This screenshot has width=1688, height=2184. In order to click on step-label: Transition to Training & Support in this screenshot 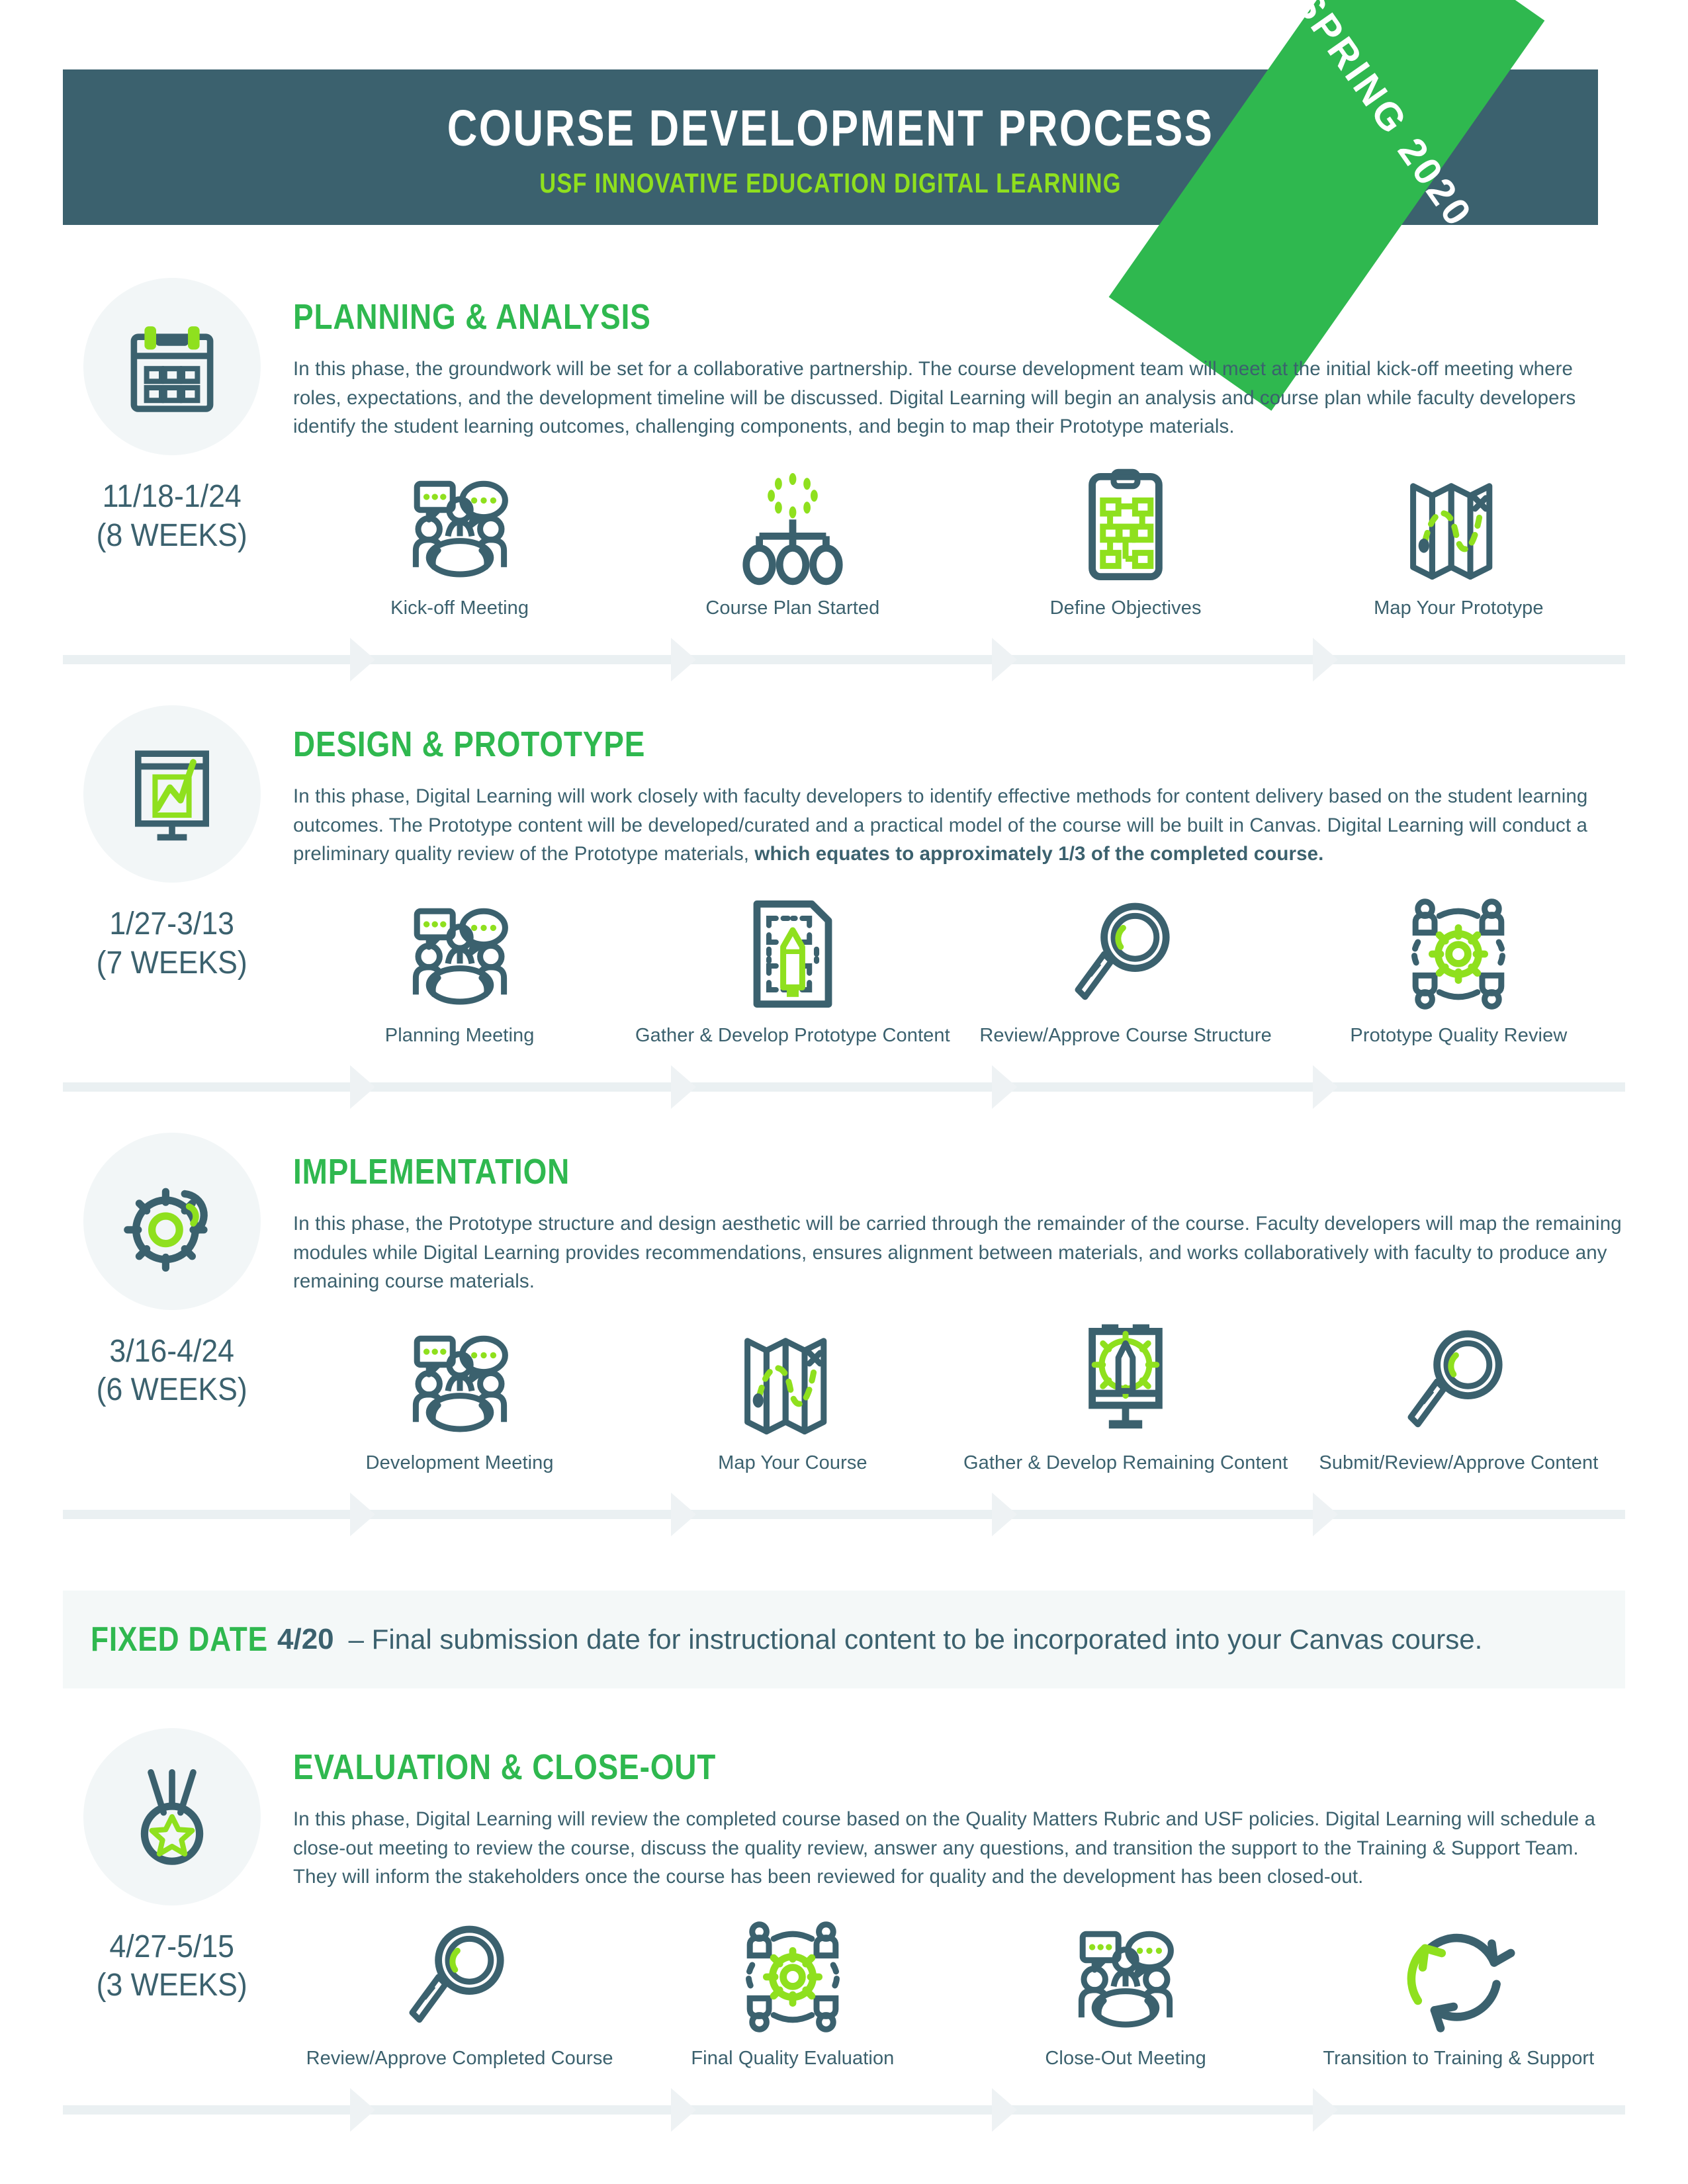, I will do `click(1459, 2058)`.